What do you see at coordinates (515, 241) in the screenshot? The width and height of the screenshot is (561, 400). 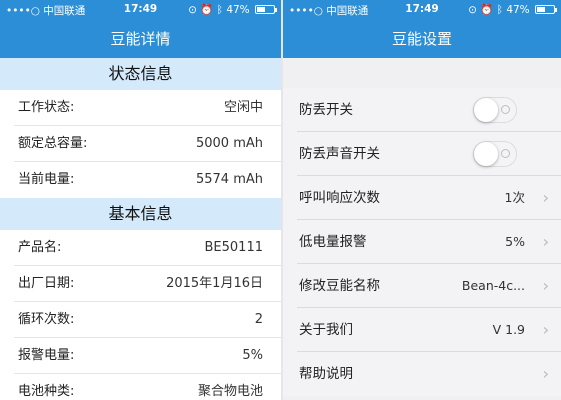 I see `setting-value: 5%` at bounding box center [515, 241].